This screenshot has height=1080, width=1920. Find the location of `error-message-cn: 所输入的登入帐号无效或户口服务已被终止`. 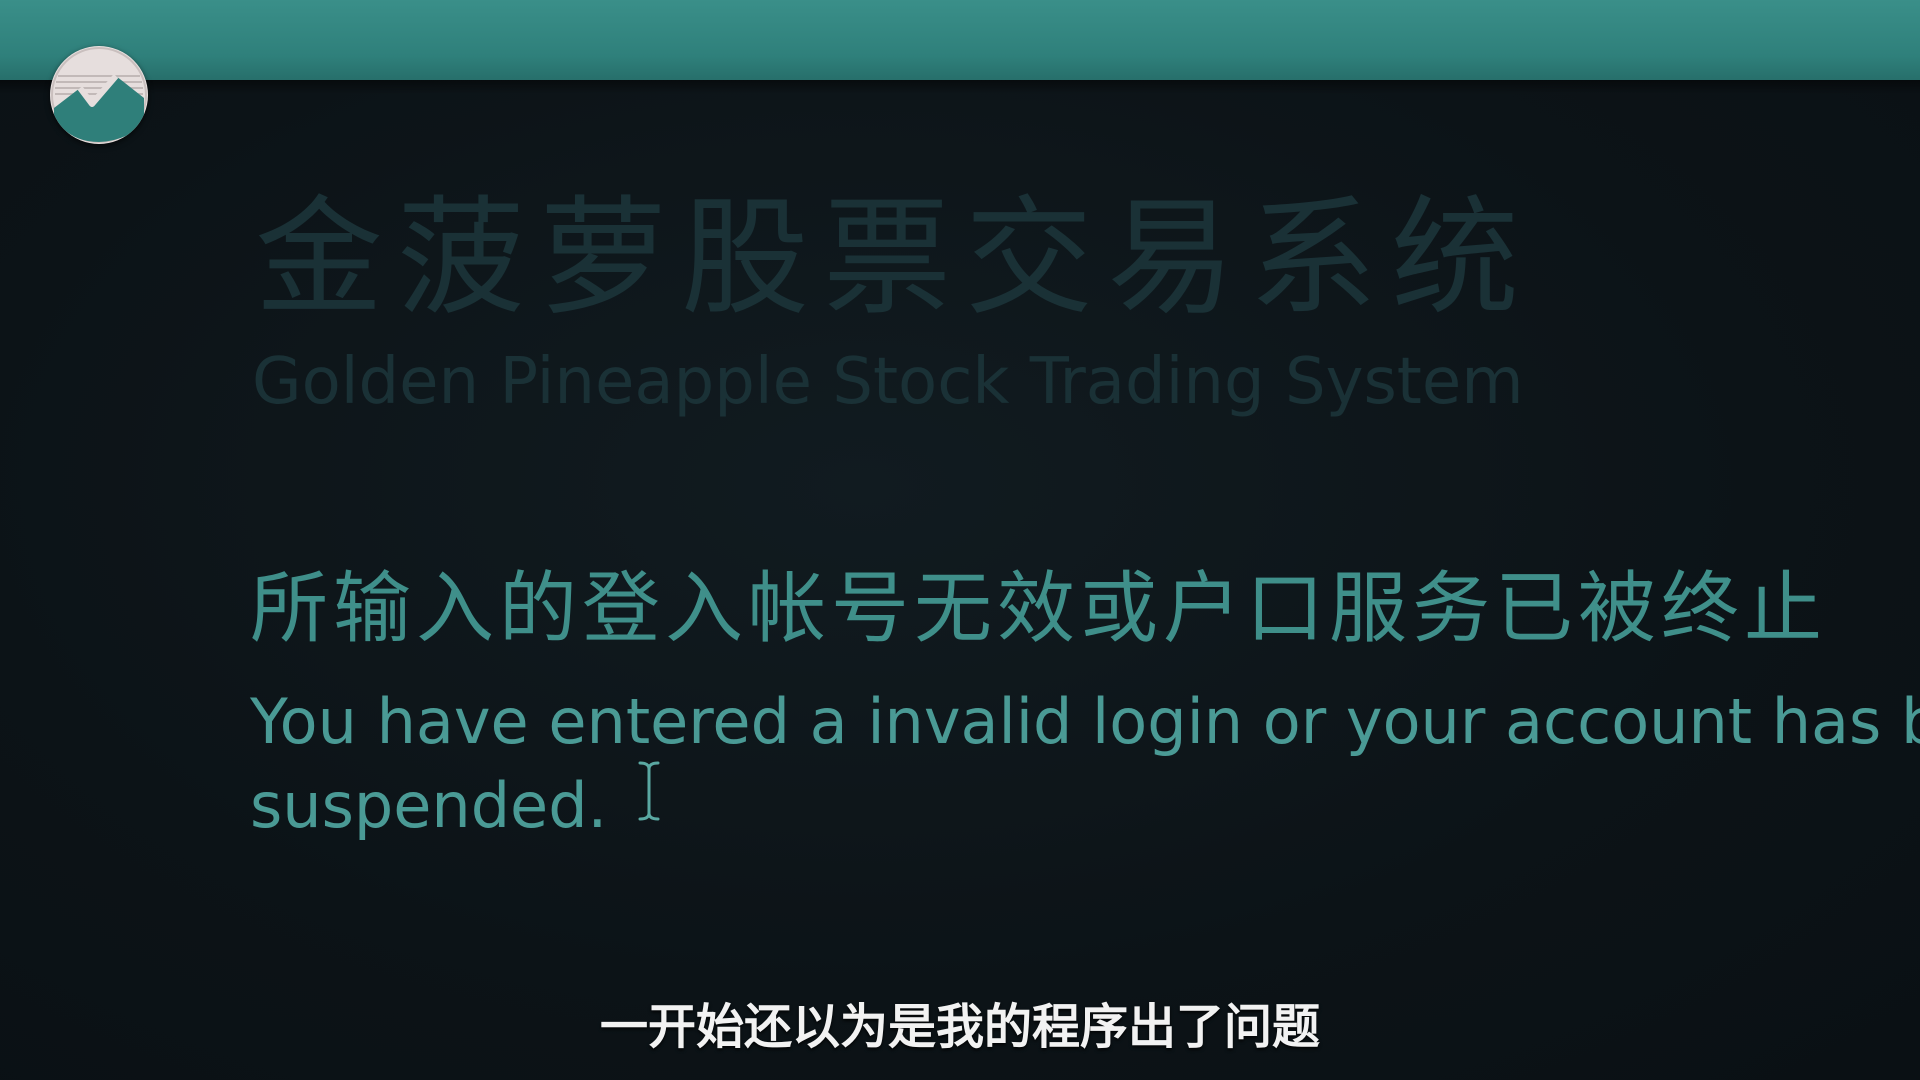

error-message-cn: 所输入的登入帐号无效或户口服务已被终止 is located at coordinates (1039, 609).